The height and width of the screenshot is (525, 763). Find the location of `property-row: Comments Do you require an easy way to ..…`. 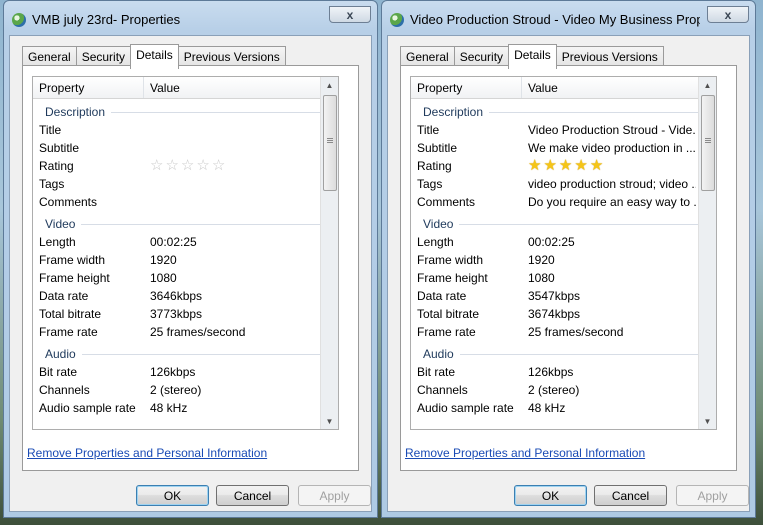

property-row: Comments Do you require an easy way to ..… is located at coordinates (557, 202).